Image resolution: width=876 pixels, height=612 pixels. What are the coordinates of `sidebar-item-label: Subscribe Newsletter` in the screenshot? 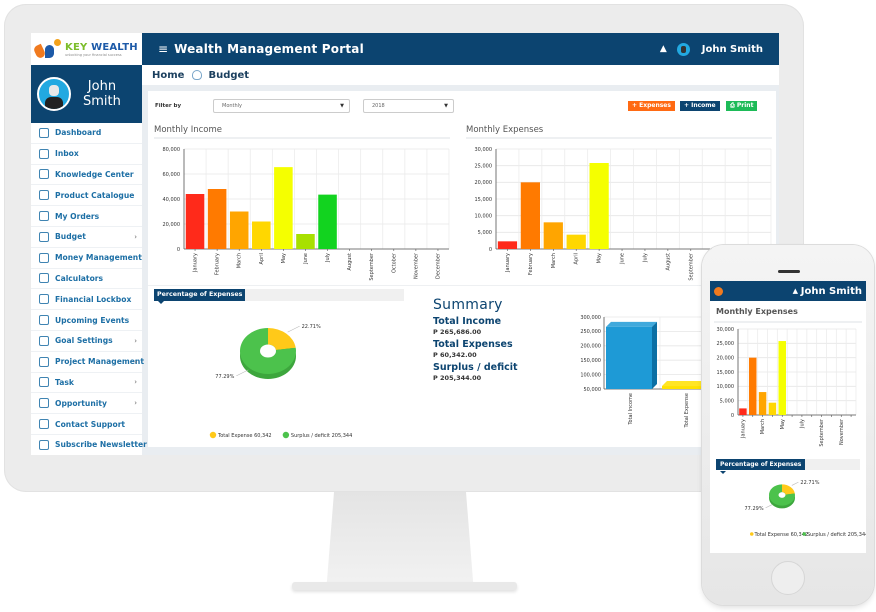 It's located at (101, 445).